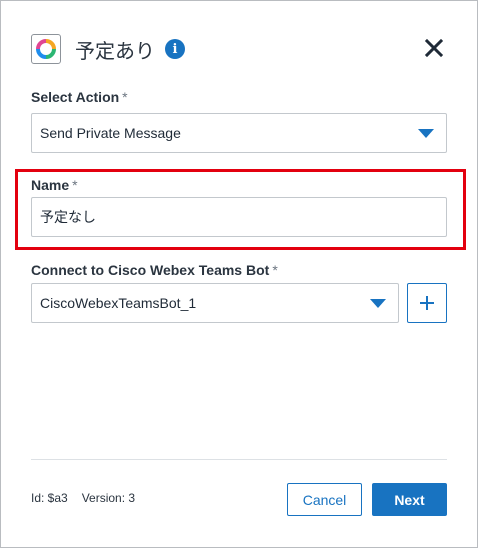 Image resolution: width=478 pixels, height=548 pixels. I want to click on select-action-dropdown: Send Private Message, so click(239, 133).